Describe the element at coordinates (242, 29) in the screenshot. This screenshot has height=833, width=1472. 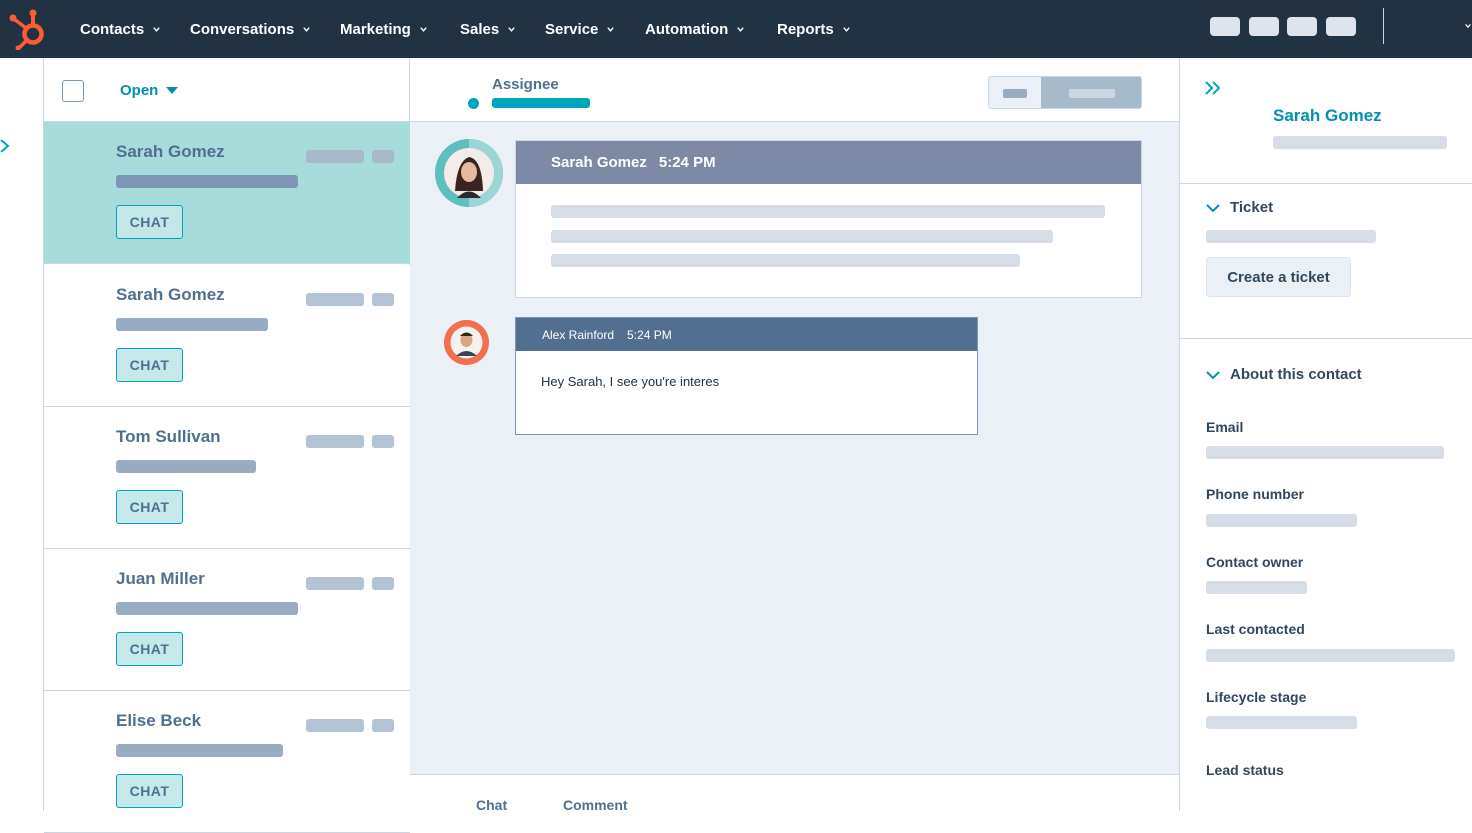
I see `nav-conversations-label: Conversations` at that location.